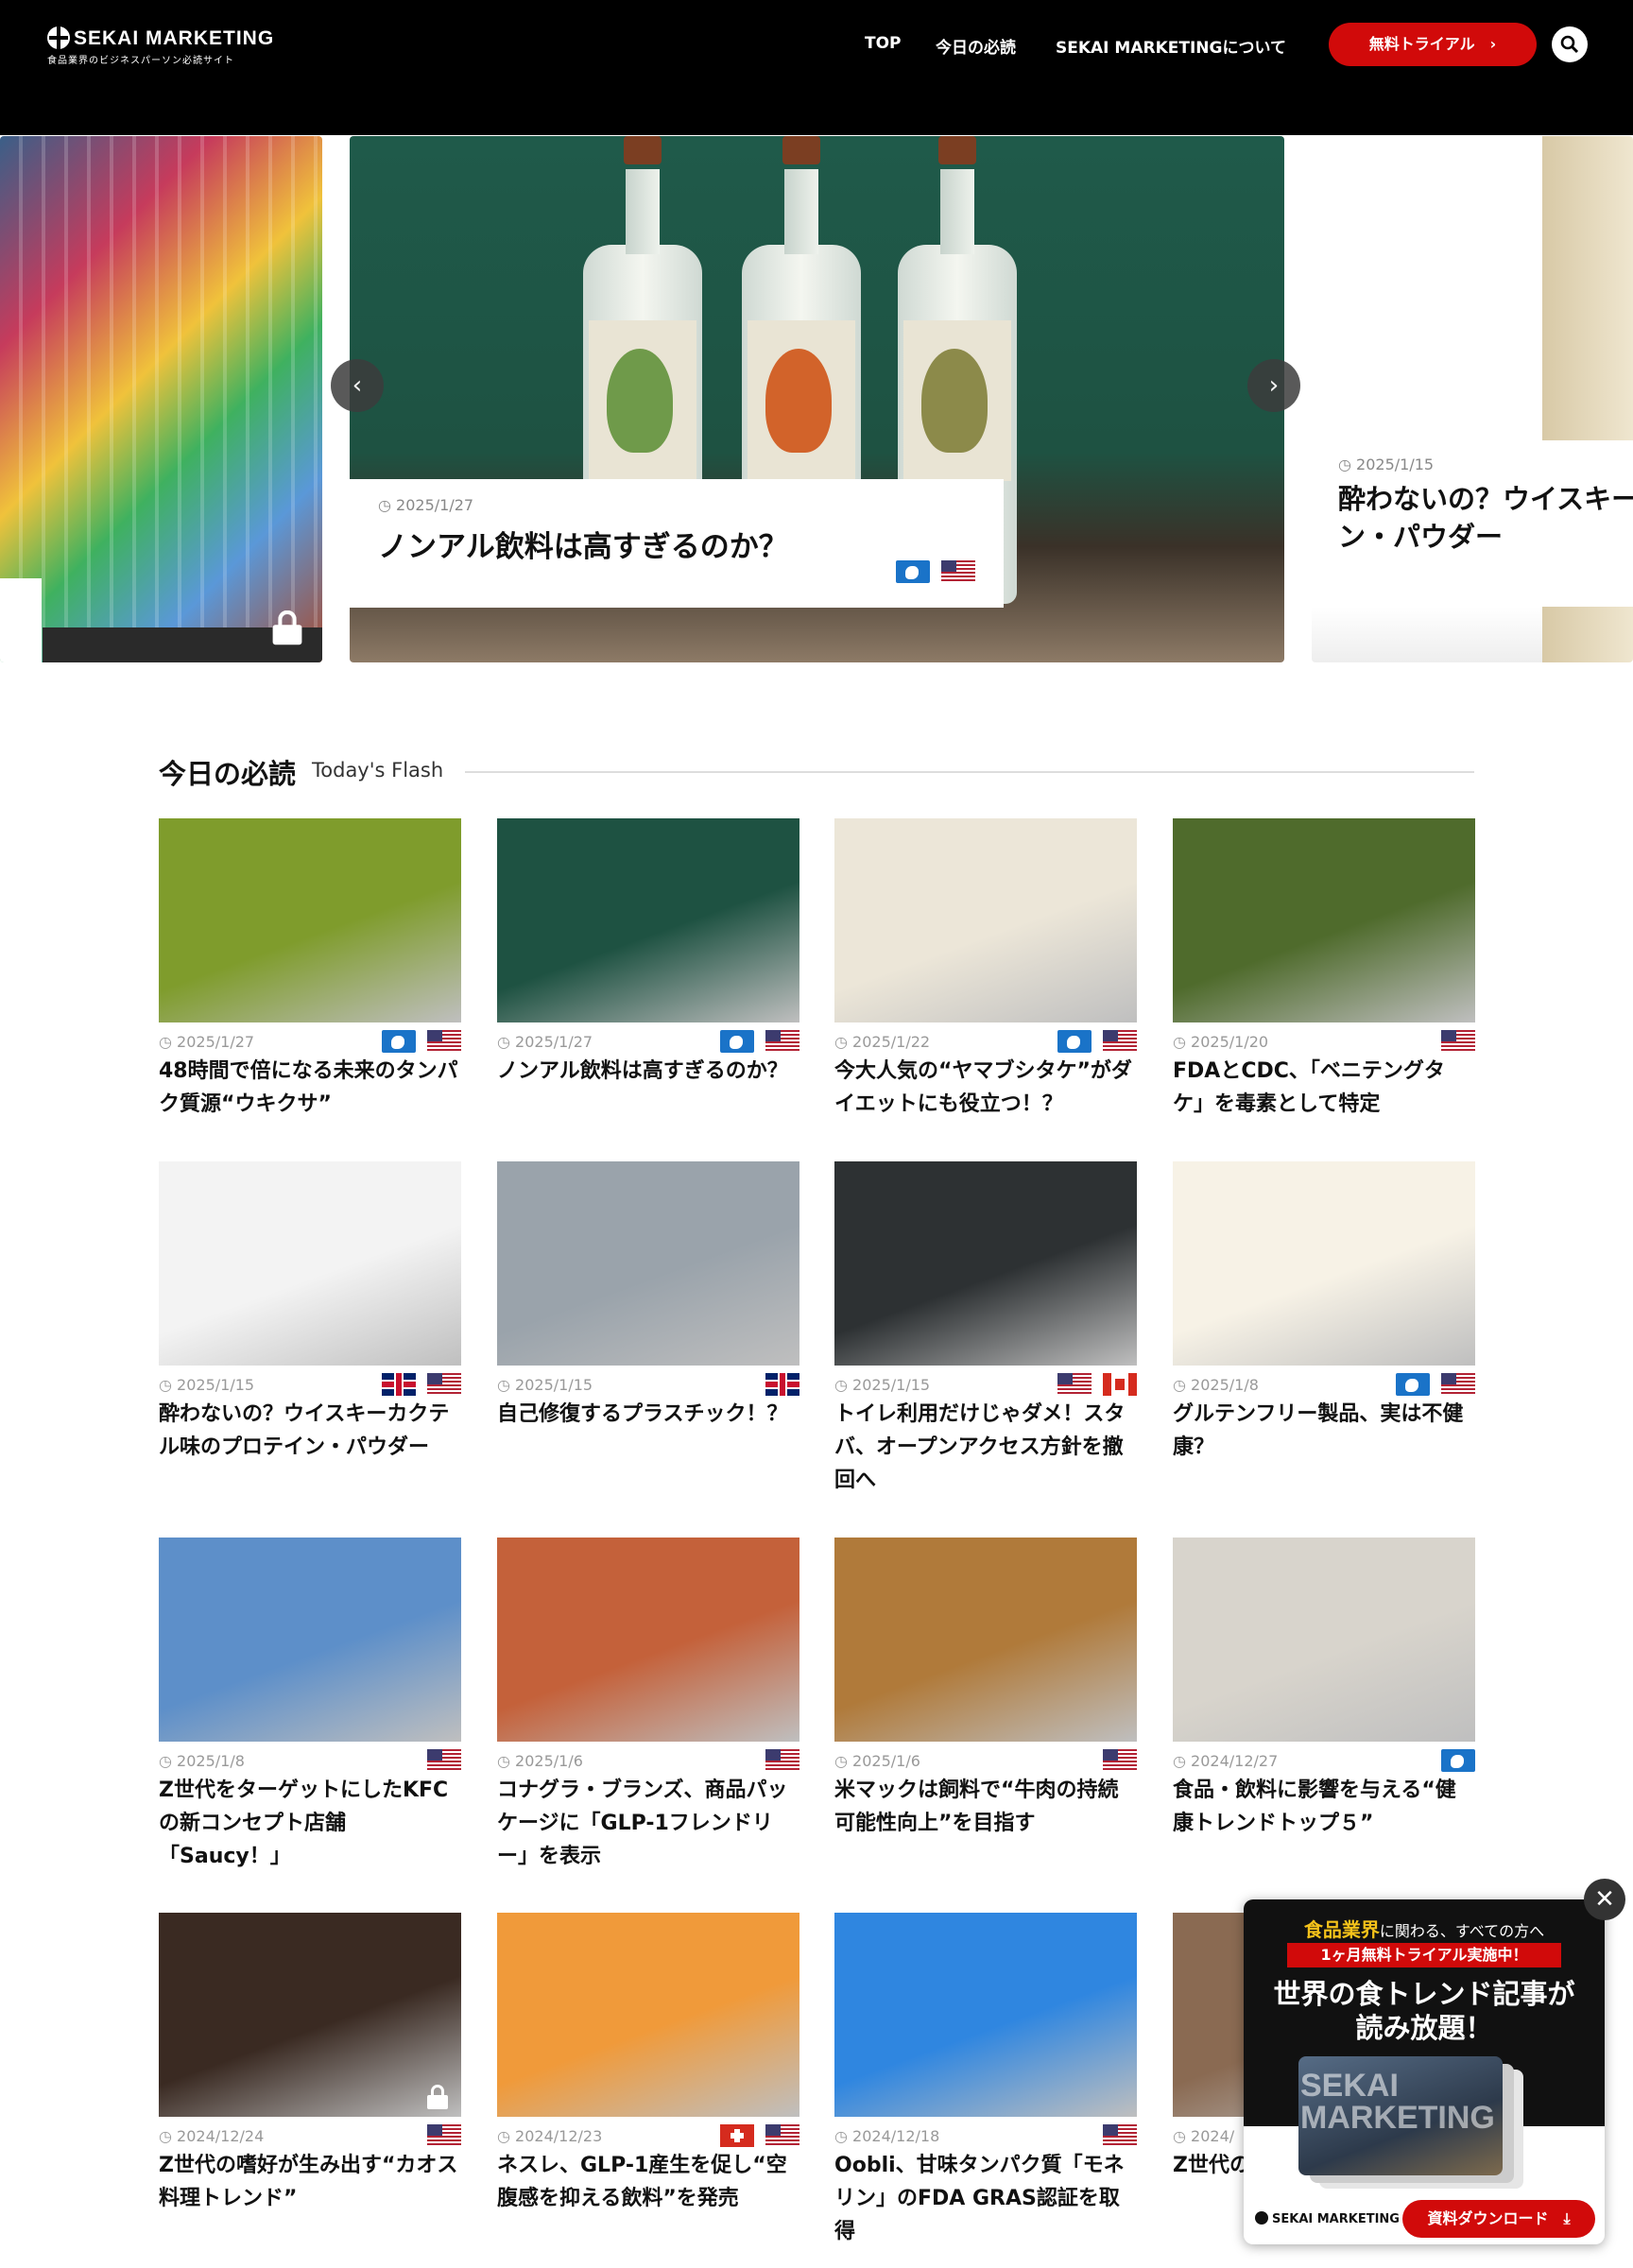  What do you see at coordinates (882, 1385) in the screenshot?
I see `article-date: ◷ 2025/1/15` at bounding box center [882, 1385].